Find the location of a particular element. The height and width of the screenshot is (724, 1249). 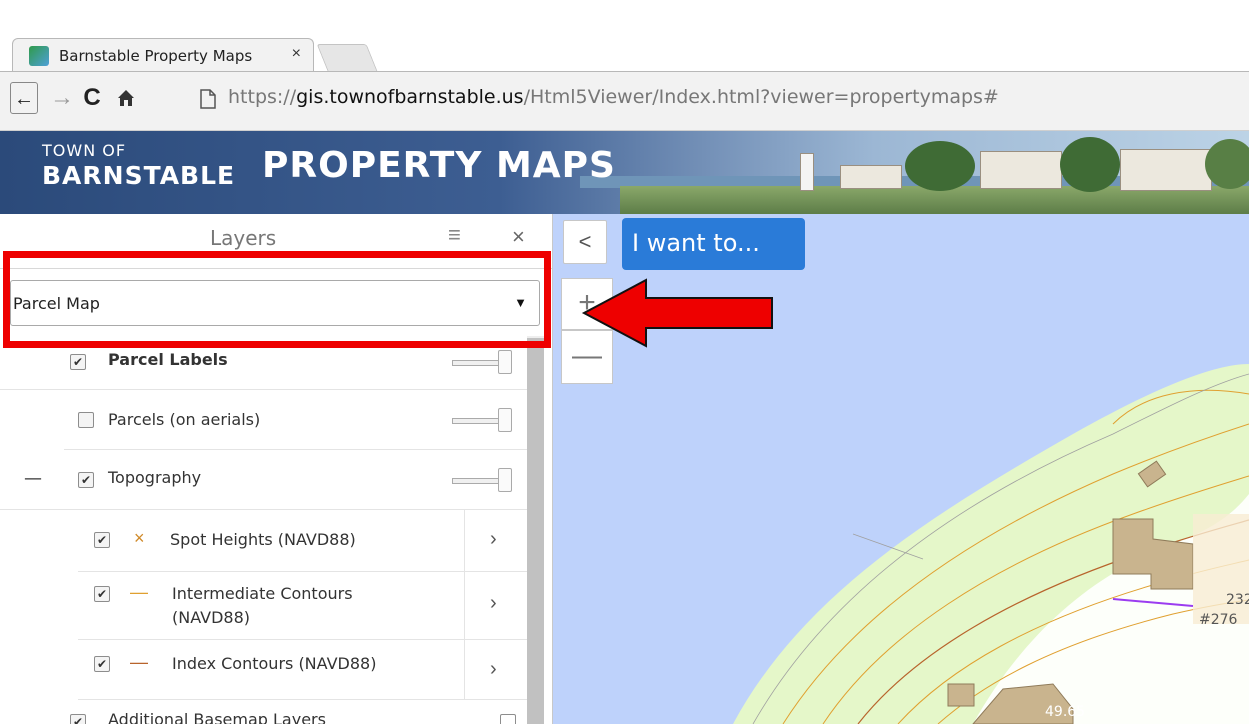

page-icon is located at coordinates (209, 100).